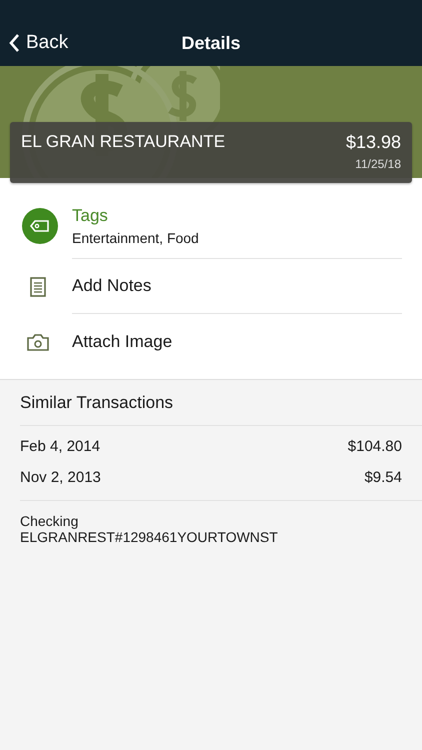  What do you see at coordinates (149, 537) in the screenshot?
I see `account-description: ELGRANREST#1298461YOURTOWNST` at bounding box center [149, 537].